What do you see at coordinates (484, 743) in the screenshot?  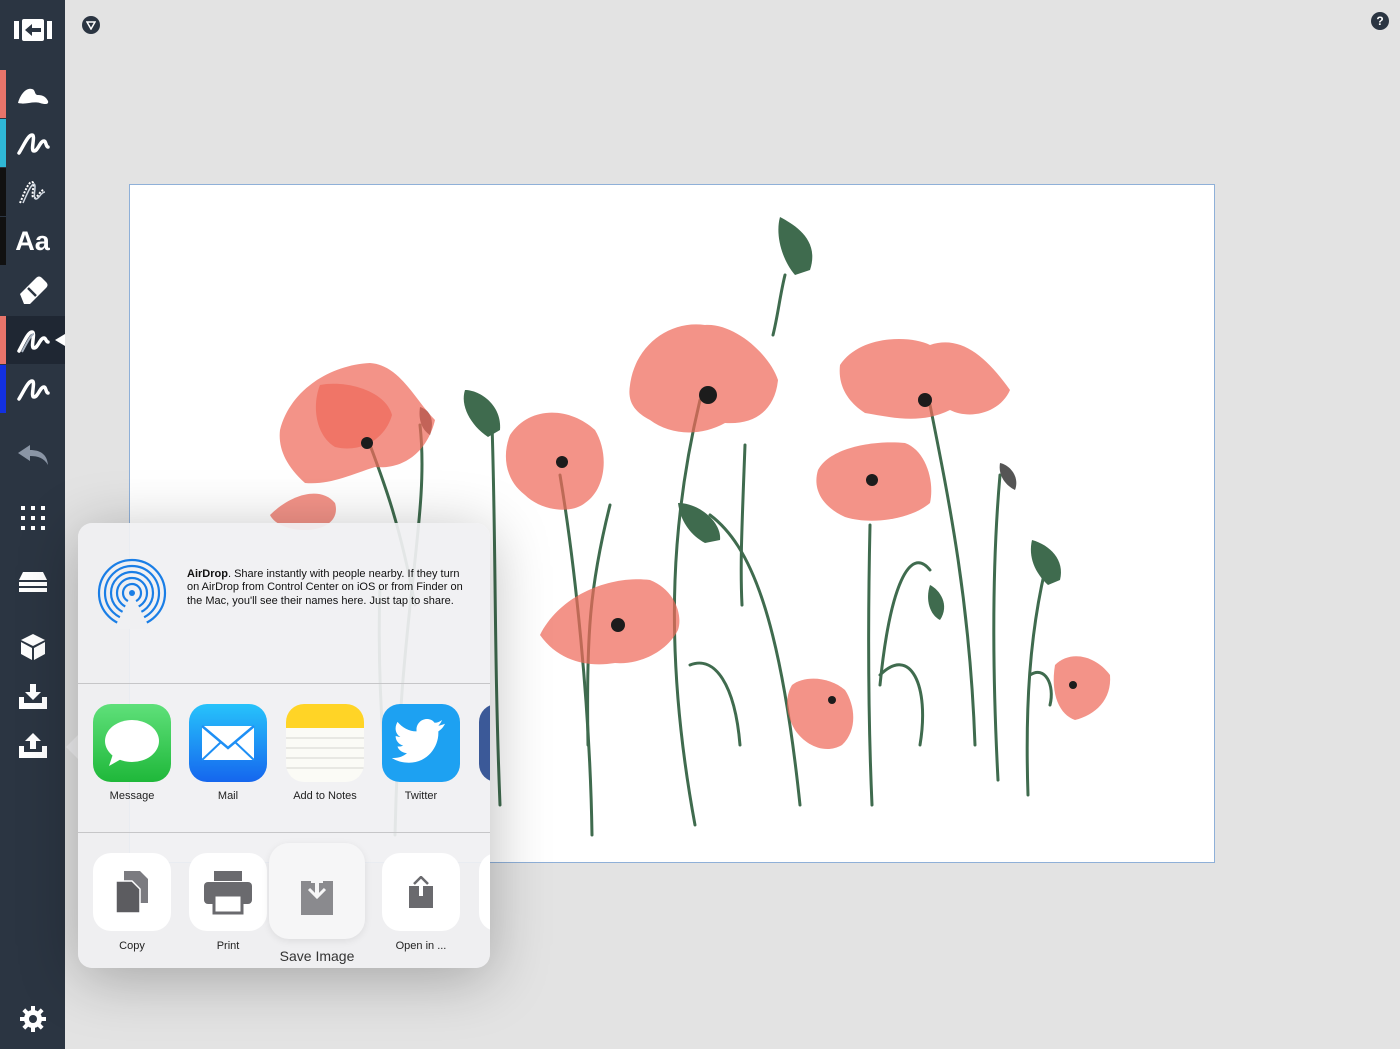 I see `share-app-facebook-partial` at bounding box center [484, 743].